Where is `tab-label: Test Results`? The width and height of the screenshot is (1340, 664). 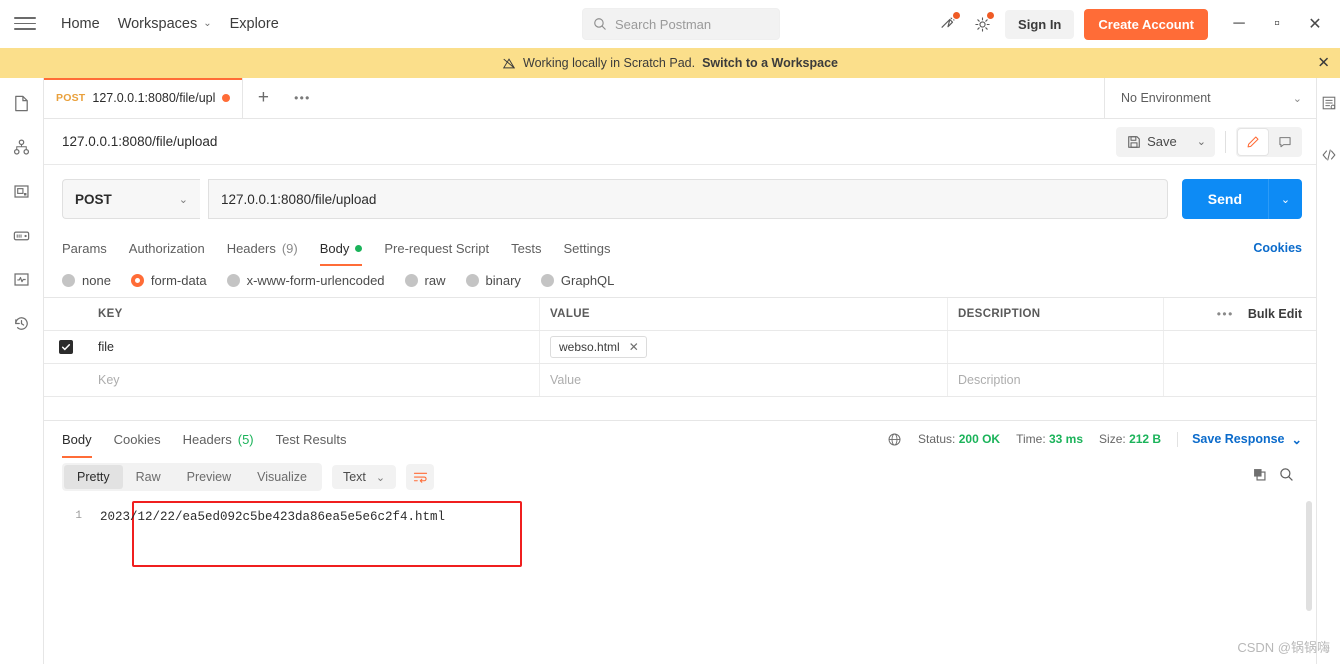 tab-label: Test Results is located at coordinates (311, 439).